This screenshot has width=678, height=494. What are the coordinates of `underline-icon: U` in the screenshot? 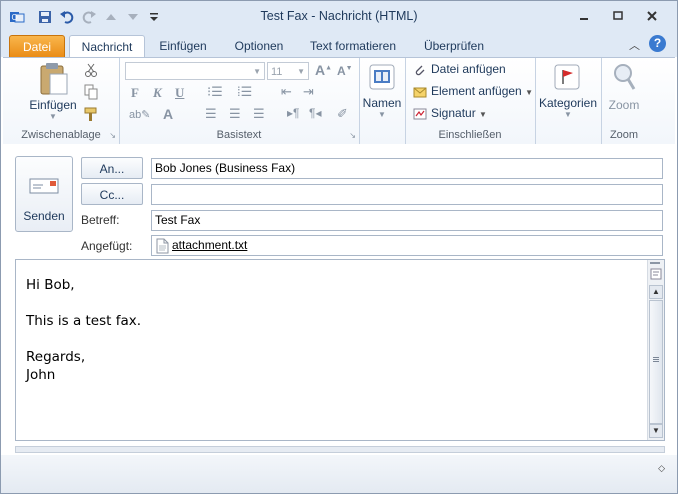 It's located at (179, 93).